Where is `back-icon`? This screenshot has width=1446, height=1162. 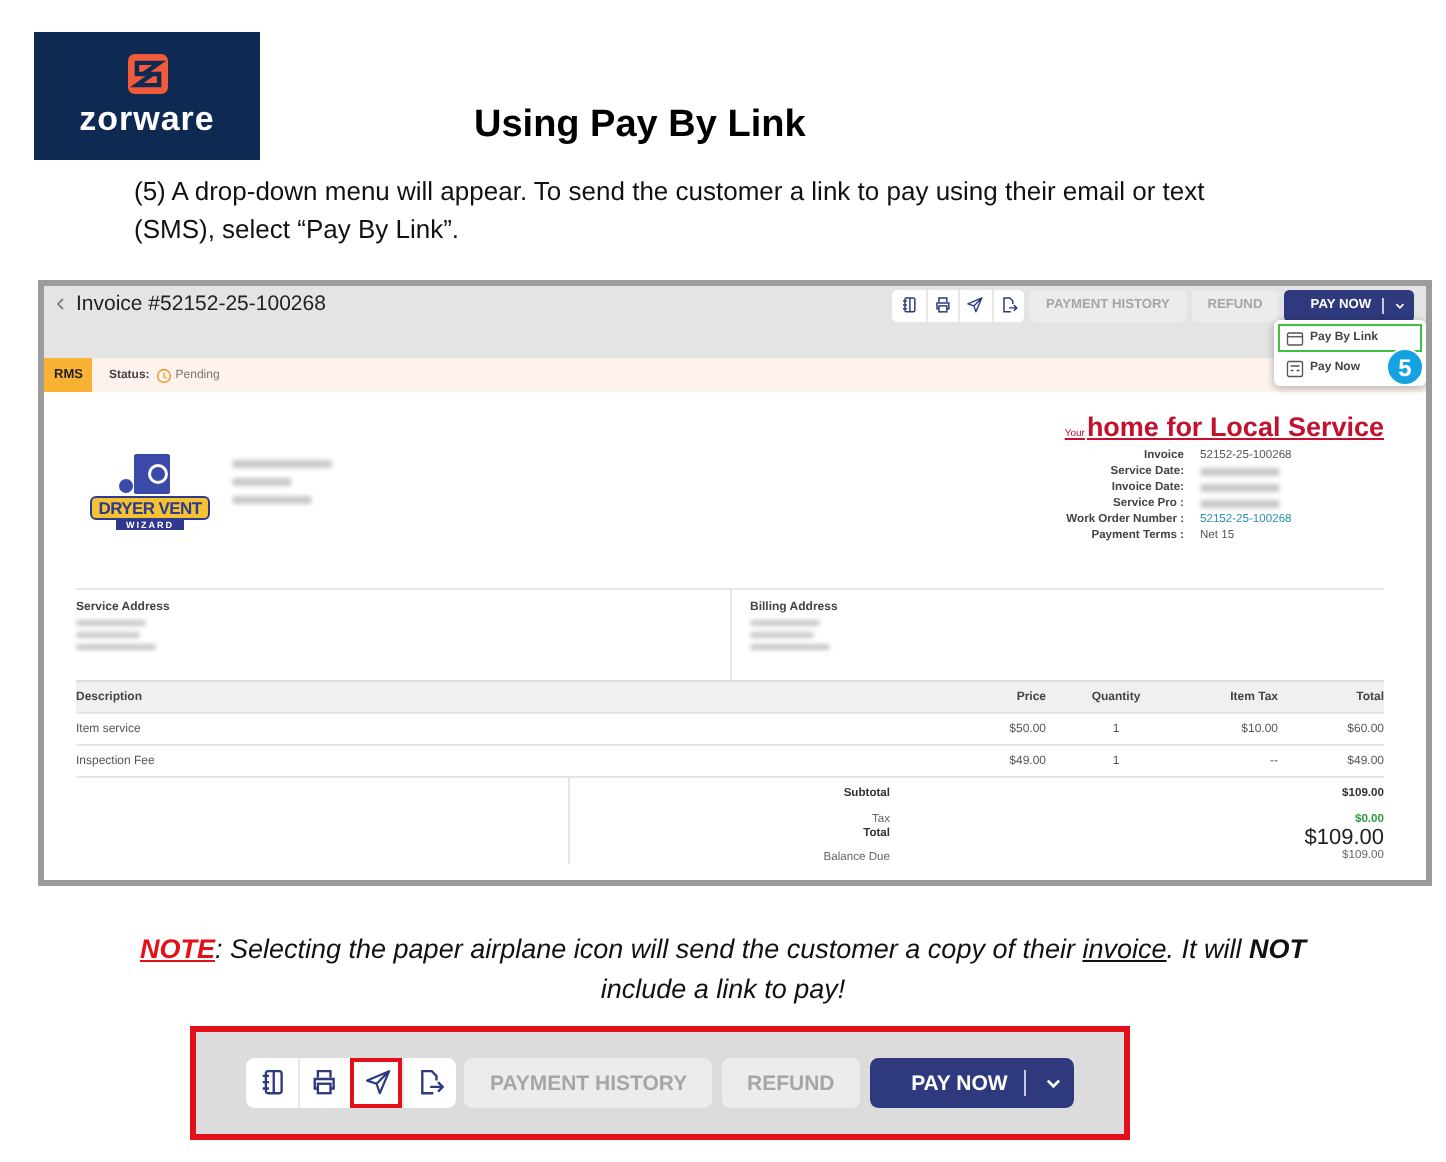
back-icon is located at coordinates (60, 304).